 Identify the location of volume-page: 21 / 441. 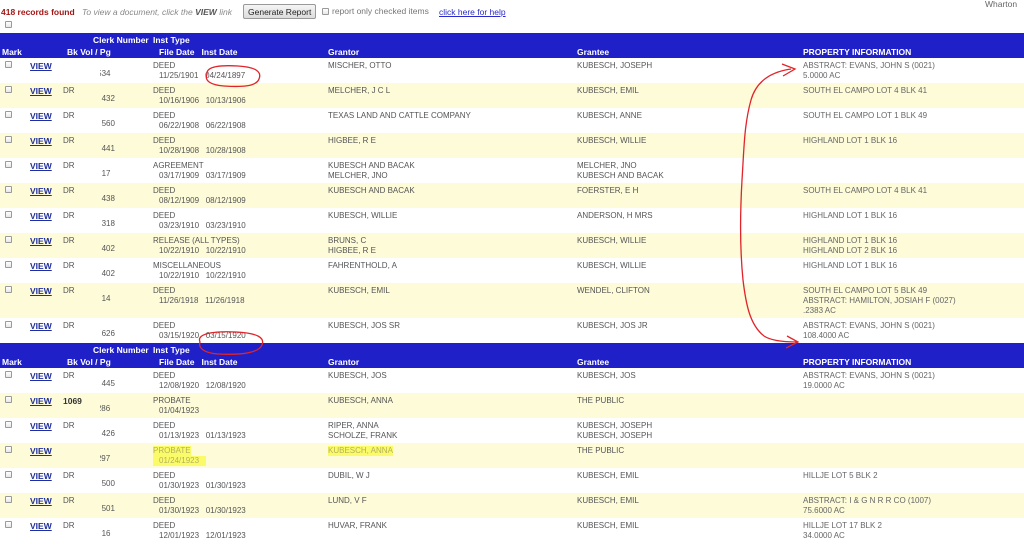
(107, 148).